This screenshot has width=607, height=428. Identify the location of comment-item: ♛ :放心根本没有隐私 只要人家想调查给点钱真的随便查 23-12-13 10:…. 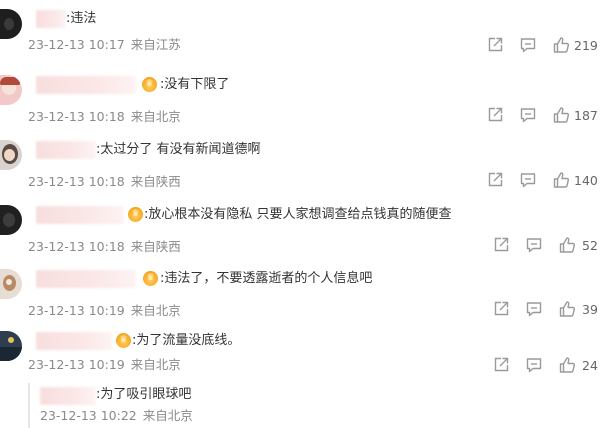
(303, 234).